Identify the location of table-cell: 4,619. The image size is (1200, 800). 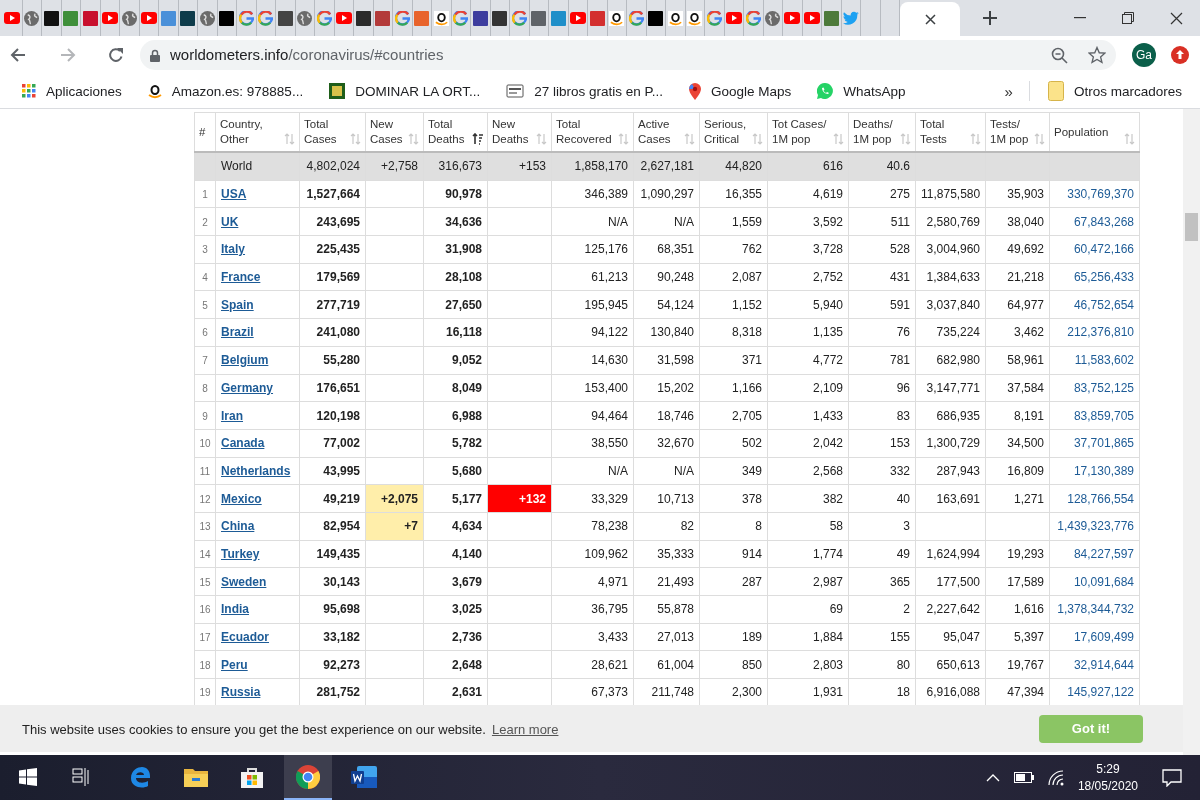
(827, 194).